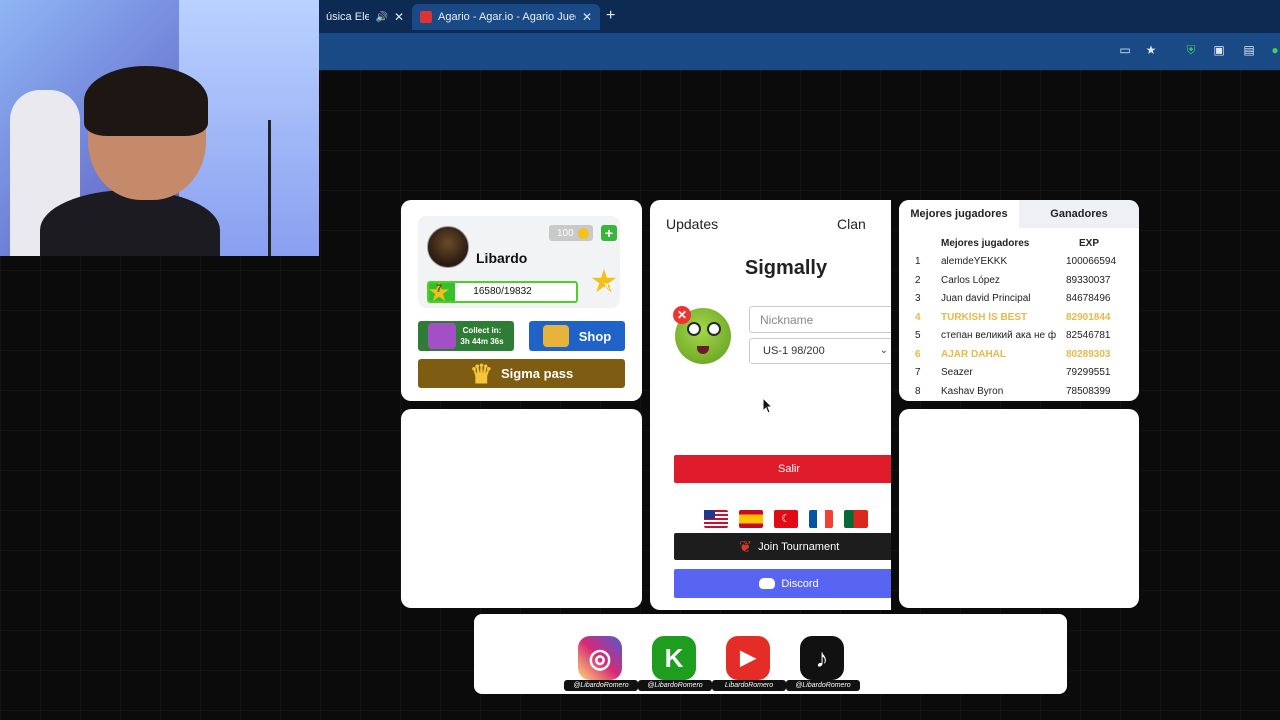  I want to click on discord-label: Discord, so click(800, 583).